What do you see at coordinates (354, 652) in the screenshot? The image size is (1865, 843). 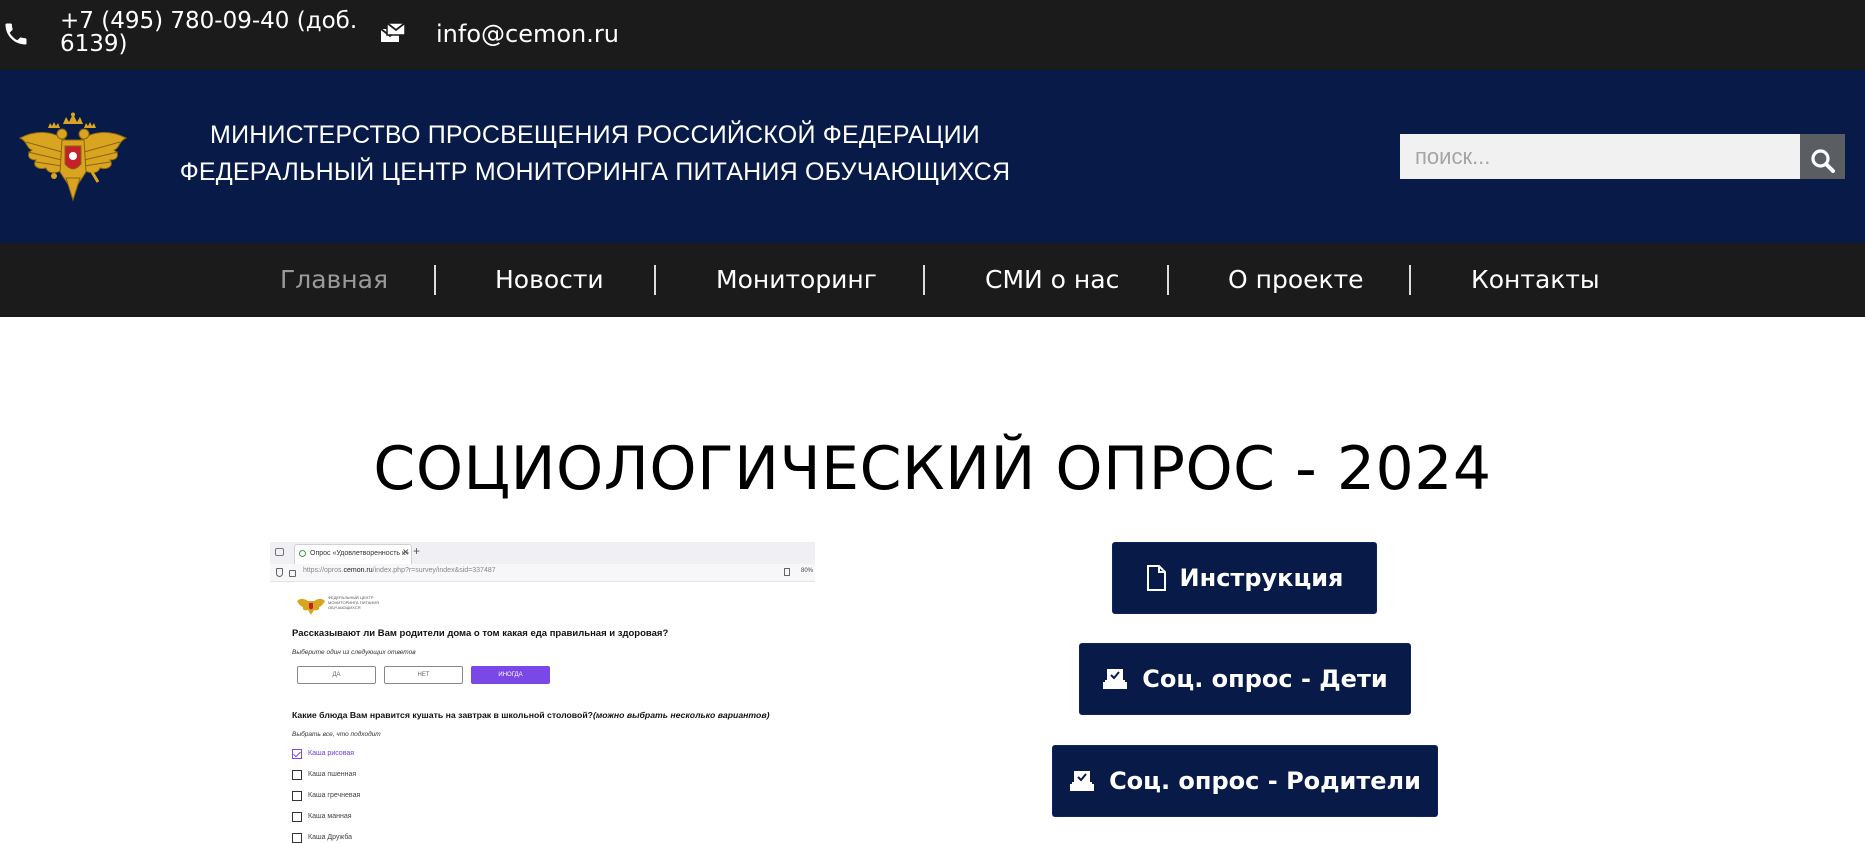 I see `survey-question-1-hint: Выберите один из следующих ответов` at bounding box center [354, 652].